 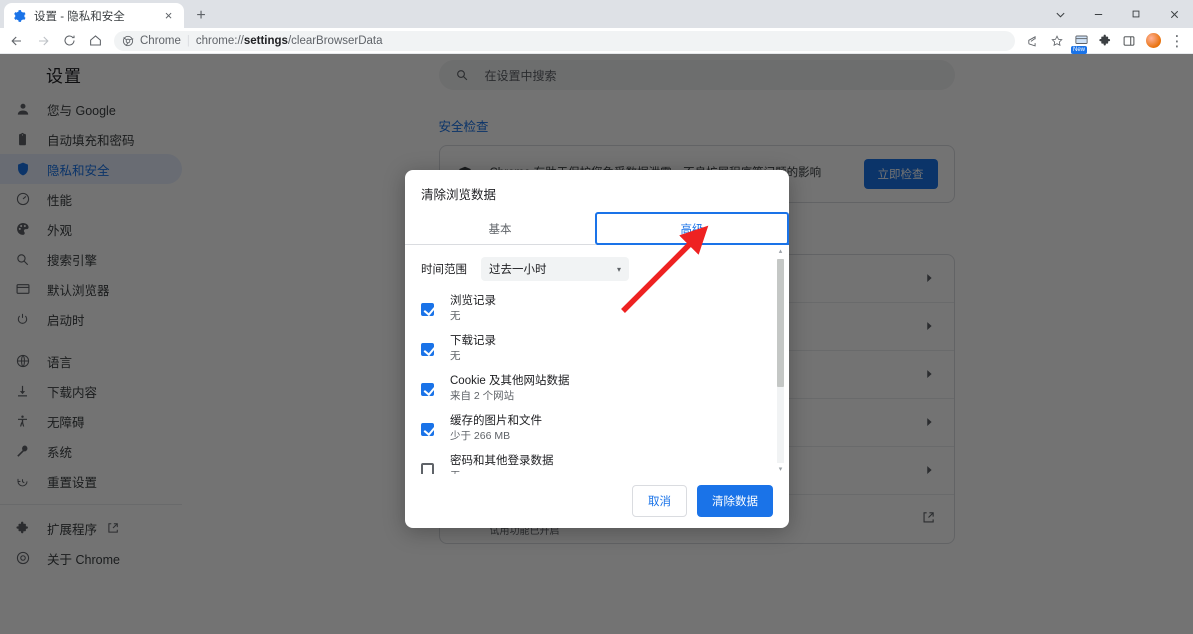 I want to click on reload-icon, so click(x=69, y=41).